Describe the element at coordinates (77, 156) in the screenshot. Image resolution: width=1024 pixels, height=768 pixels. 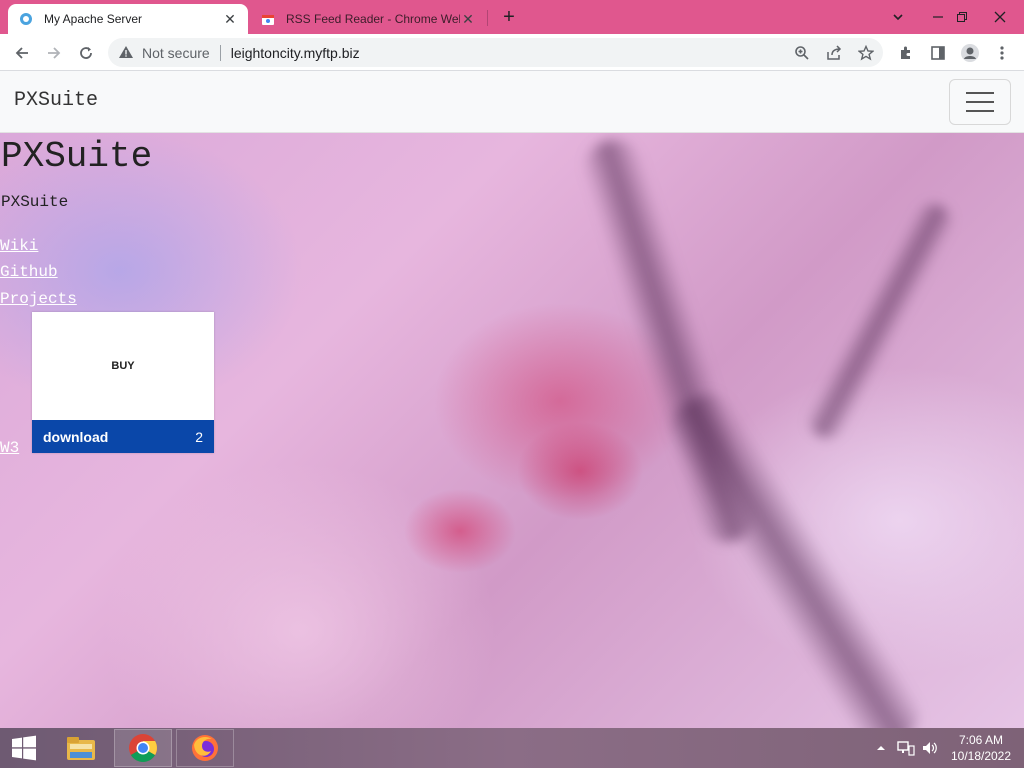
I see `page-title: PXSuite` at that location.